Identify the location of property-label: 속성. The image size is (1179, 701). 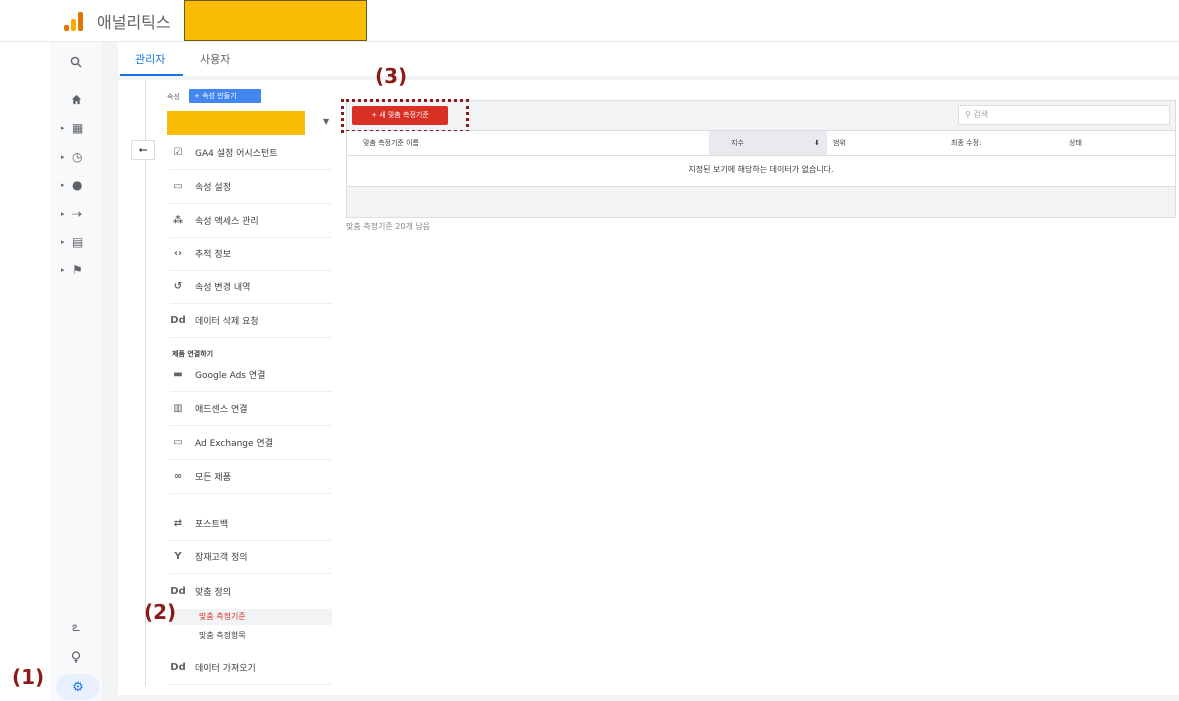
(173, 97).